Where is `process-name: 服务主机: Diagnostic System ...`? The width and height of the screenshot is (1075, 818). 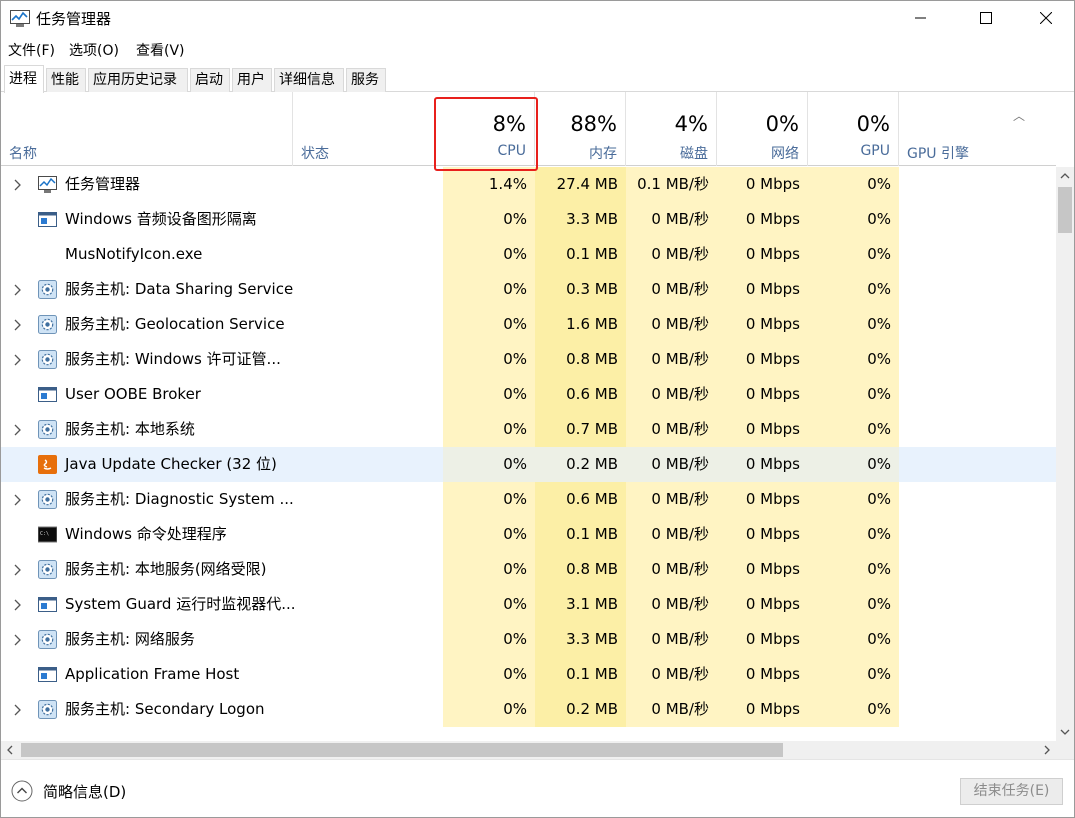 process-name: 服务主机: Diagnostic System ... is located at coordinates (179, 499).